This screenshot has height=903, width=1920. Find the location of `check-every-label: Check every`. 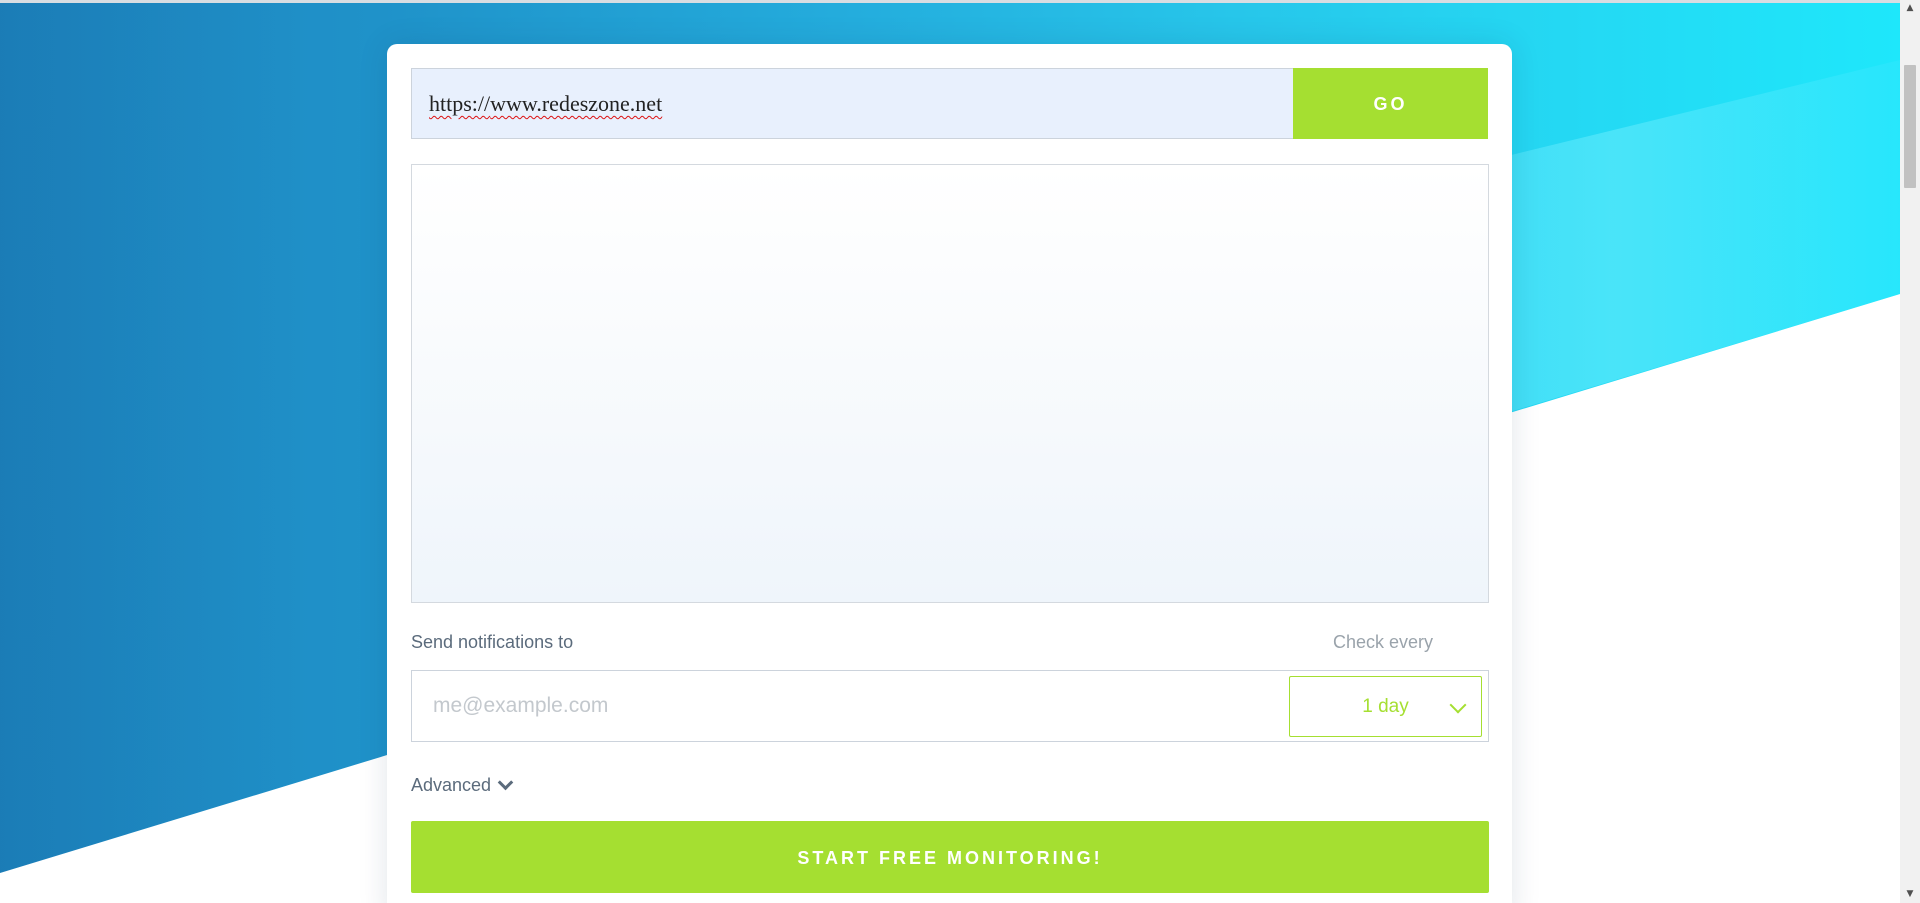

check-every-label: Check every is located at coordinates (1383, 642).